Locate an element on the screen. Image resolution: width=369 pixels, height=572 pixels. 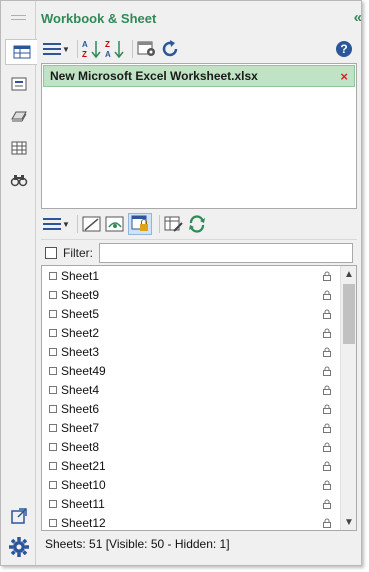
sheet-row: Sheet5 is located at coordinates (190, 313).